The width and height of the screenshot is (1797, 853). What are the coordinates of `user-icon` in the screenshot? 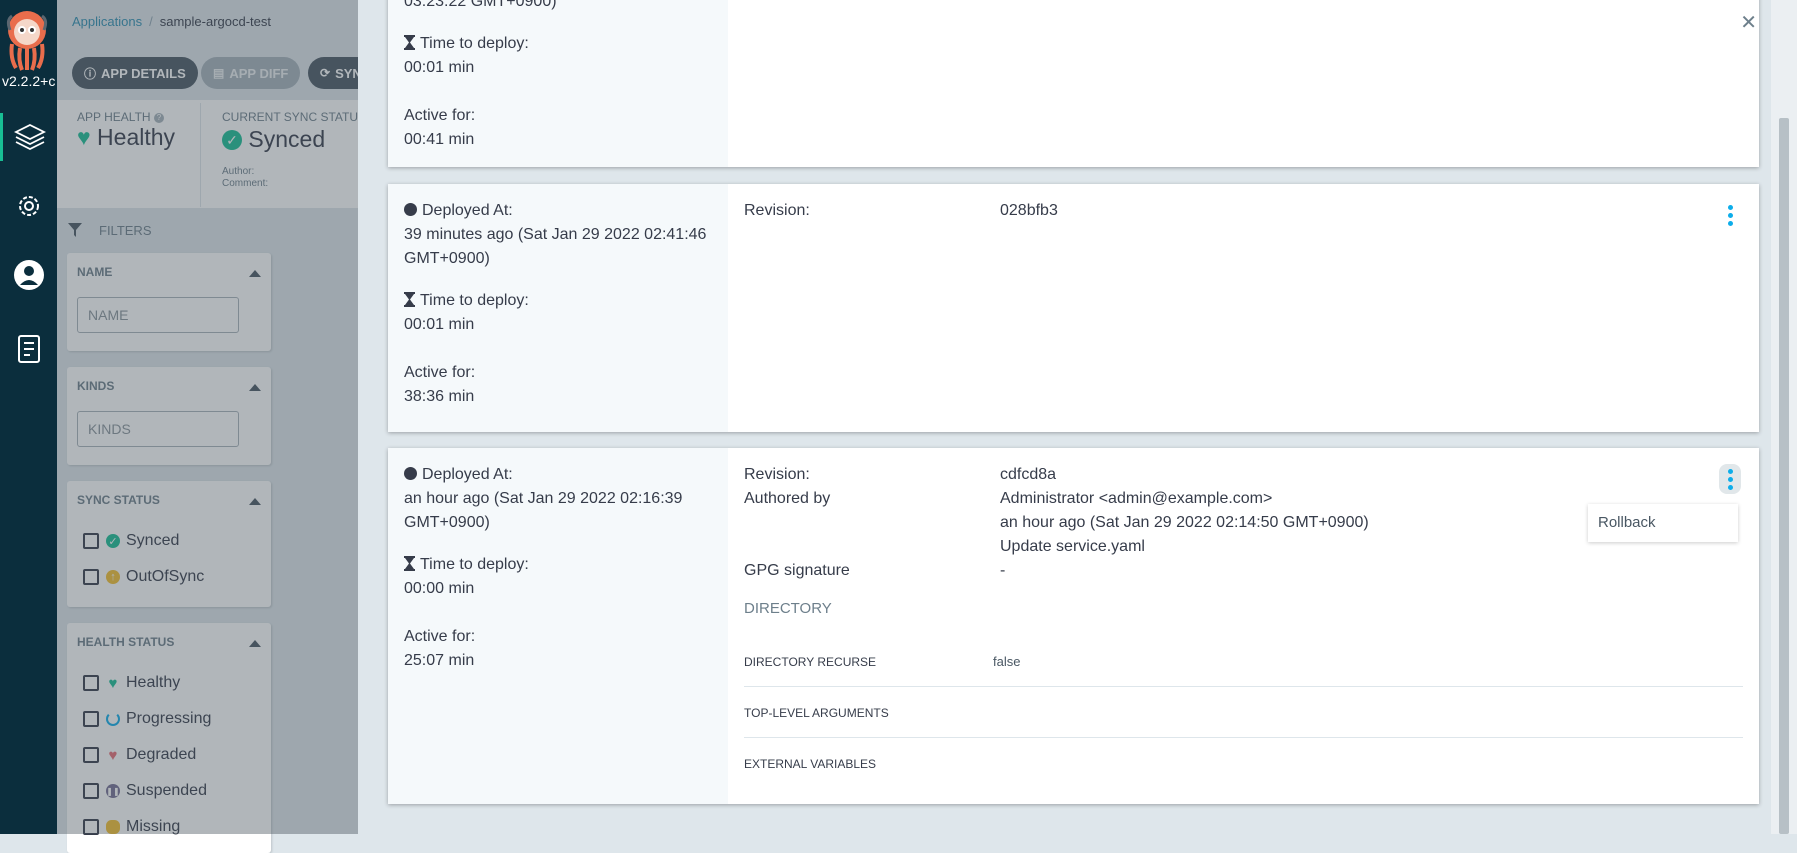 It's located at (28, 275).